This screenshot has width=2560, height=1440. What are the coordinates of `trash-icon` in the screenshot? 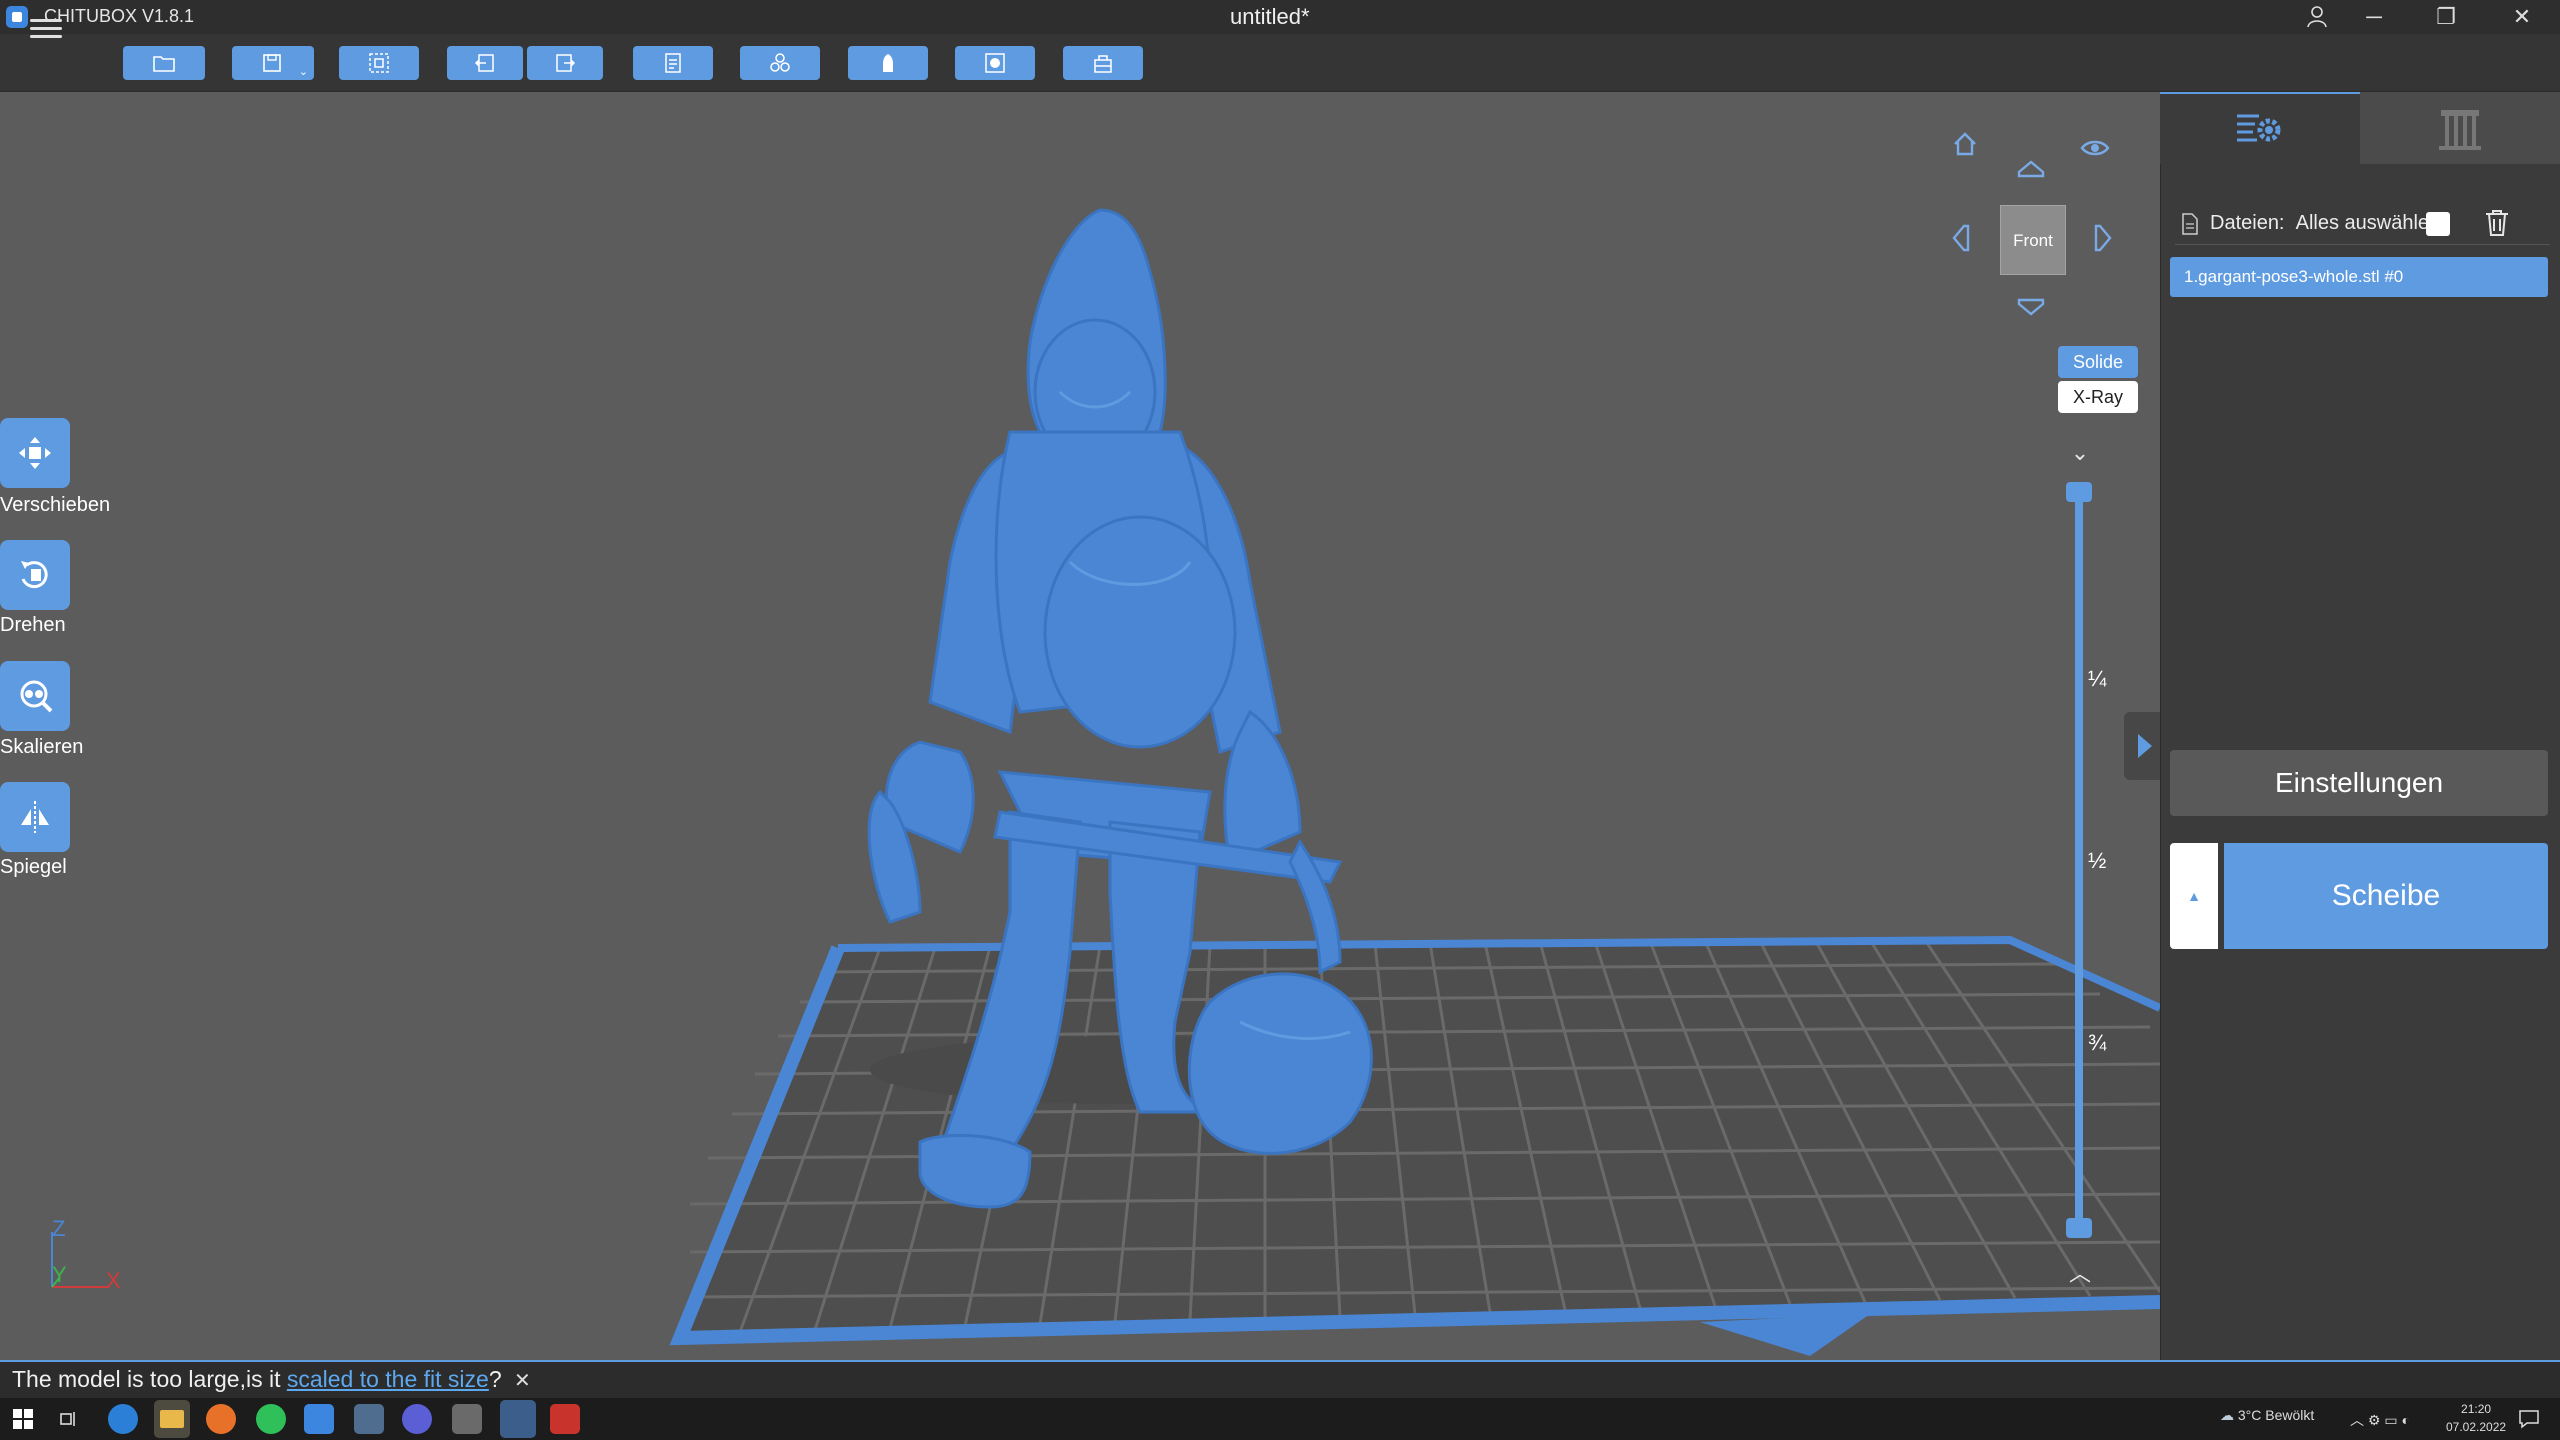 It's located at (2497, 225).